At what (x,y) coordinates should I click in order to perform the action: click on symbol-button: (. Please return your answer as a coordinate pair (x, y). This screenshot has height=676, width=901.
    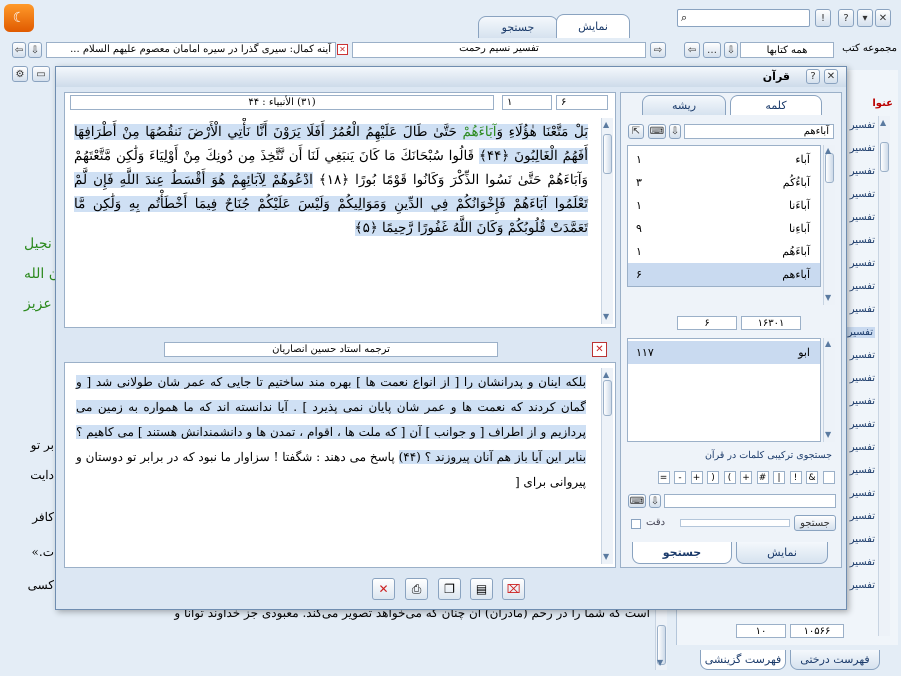
    Looking at the image, I should click on (729, 477).